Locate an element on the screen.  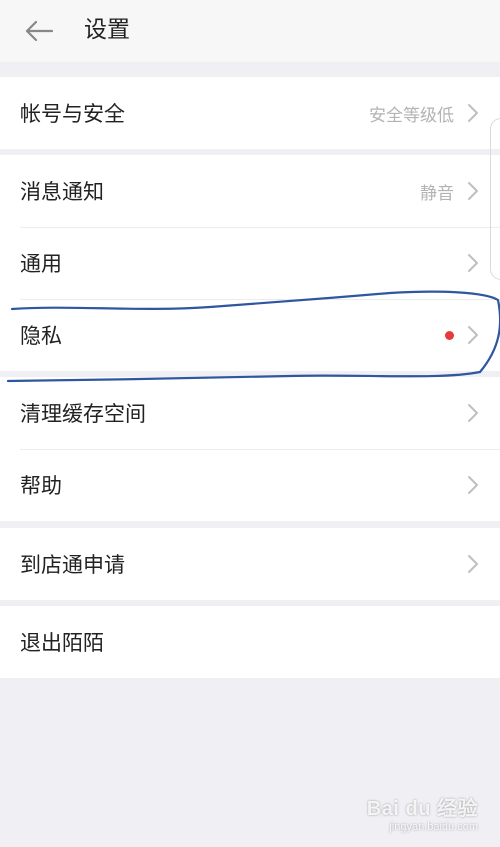
settings-item-label: 清理缓存空间 is located at coordinates (83, 414).